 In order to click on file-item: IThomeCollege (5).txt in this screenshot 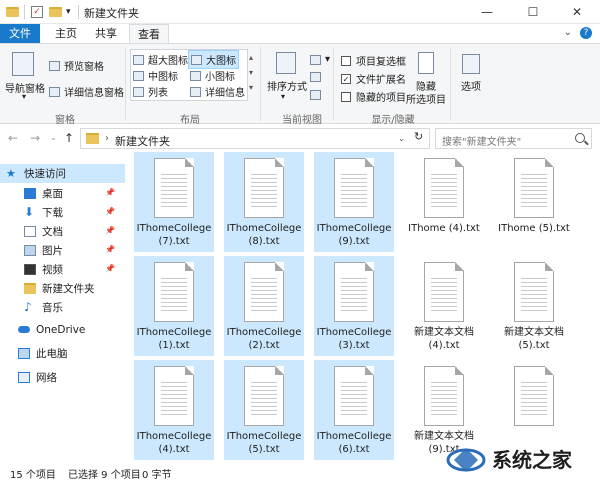, I will do `click(264, 410)`.